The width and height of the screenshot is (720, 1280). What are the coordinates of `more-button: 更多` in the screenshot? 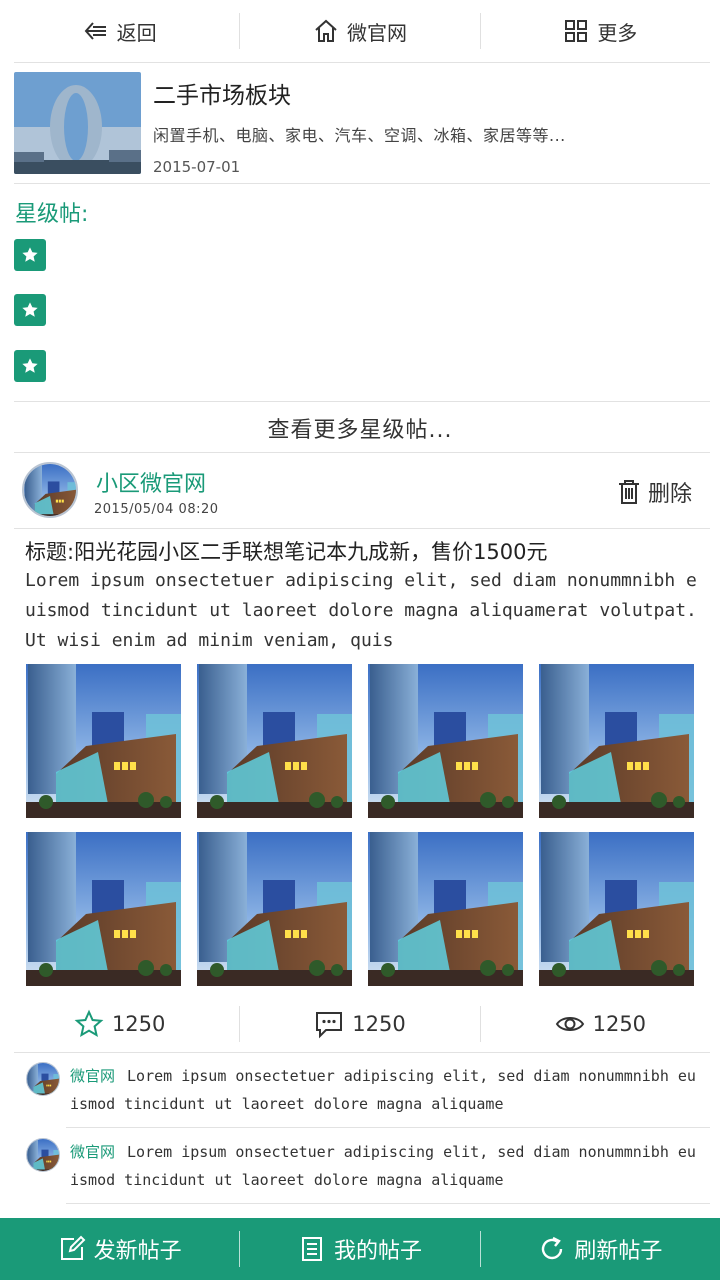 It's located at (600, 31).